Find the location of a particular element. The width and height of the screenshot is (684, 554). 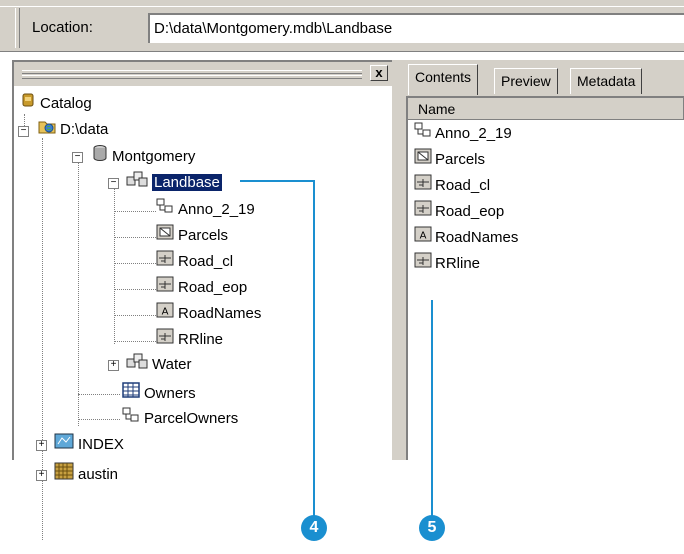

list-item-anno: Anno_2_19 is located at coordinates (463, 134).